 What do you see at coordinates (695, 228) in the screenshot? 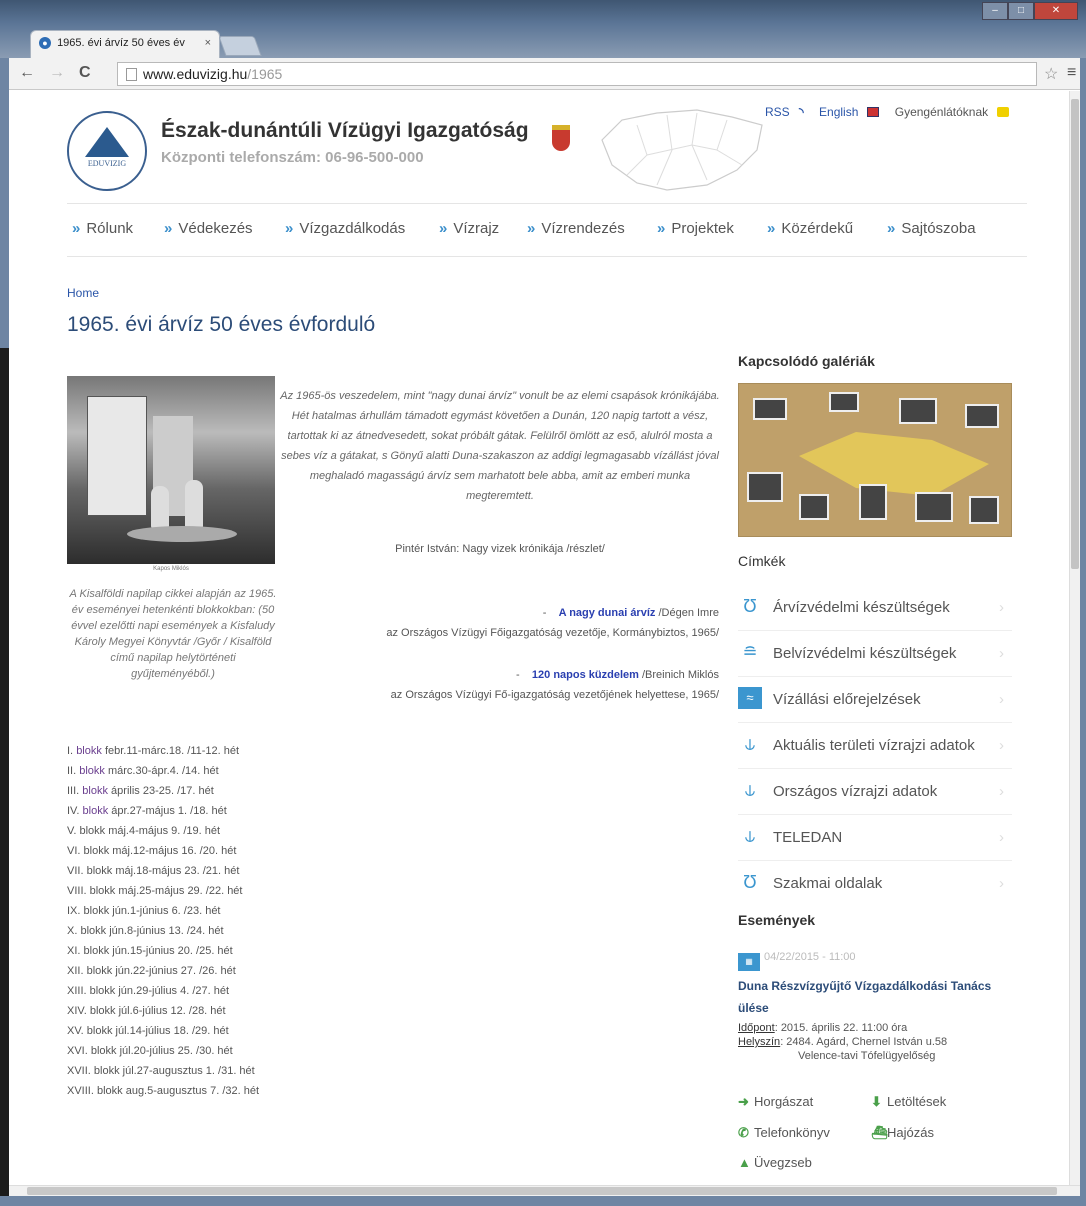
I see `nav-item-projektek: » Projektek` at bounding box center [695, 228].